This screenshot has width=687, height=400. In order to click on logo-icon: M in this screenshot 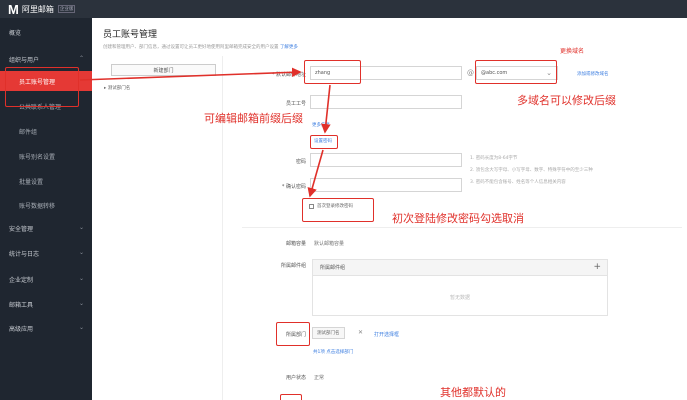, I will do `click(13, 9)`.